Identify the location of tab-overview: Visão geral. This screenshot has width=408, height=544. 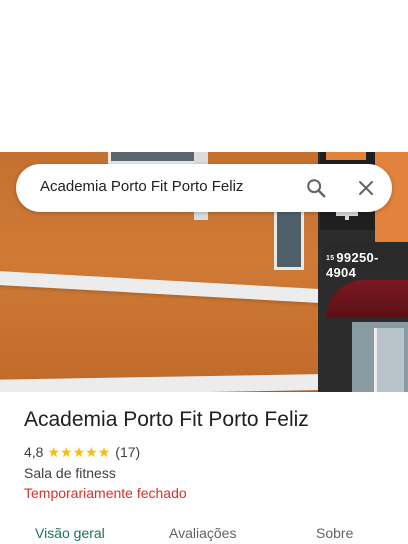
(70, 533).